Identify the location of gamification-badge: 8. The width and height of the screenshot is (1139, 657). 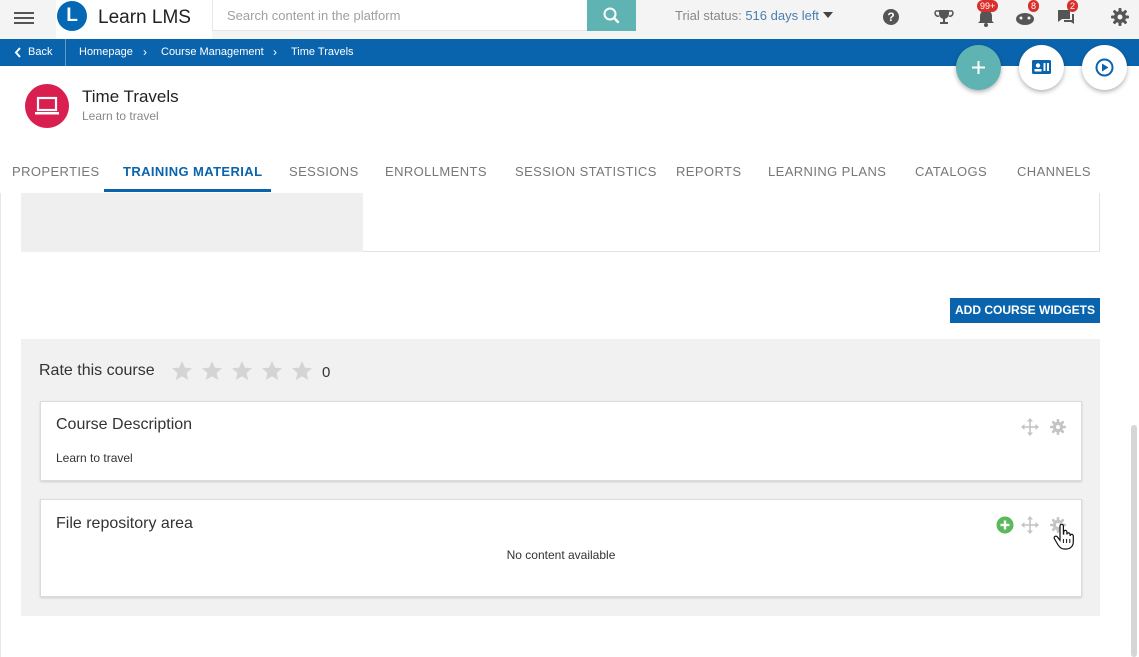
(1034, 6).